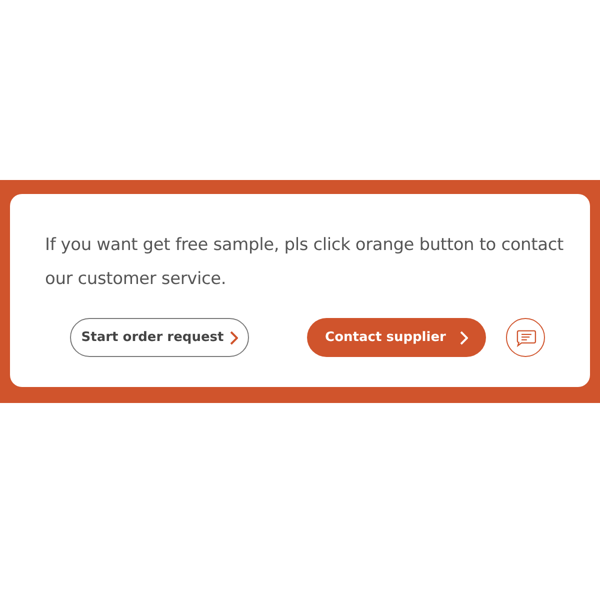  I want to click on order-request-button: Start order request, so click(159, 337).